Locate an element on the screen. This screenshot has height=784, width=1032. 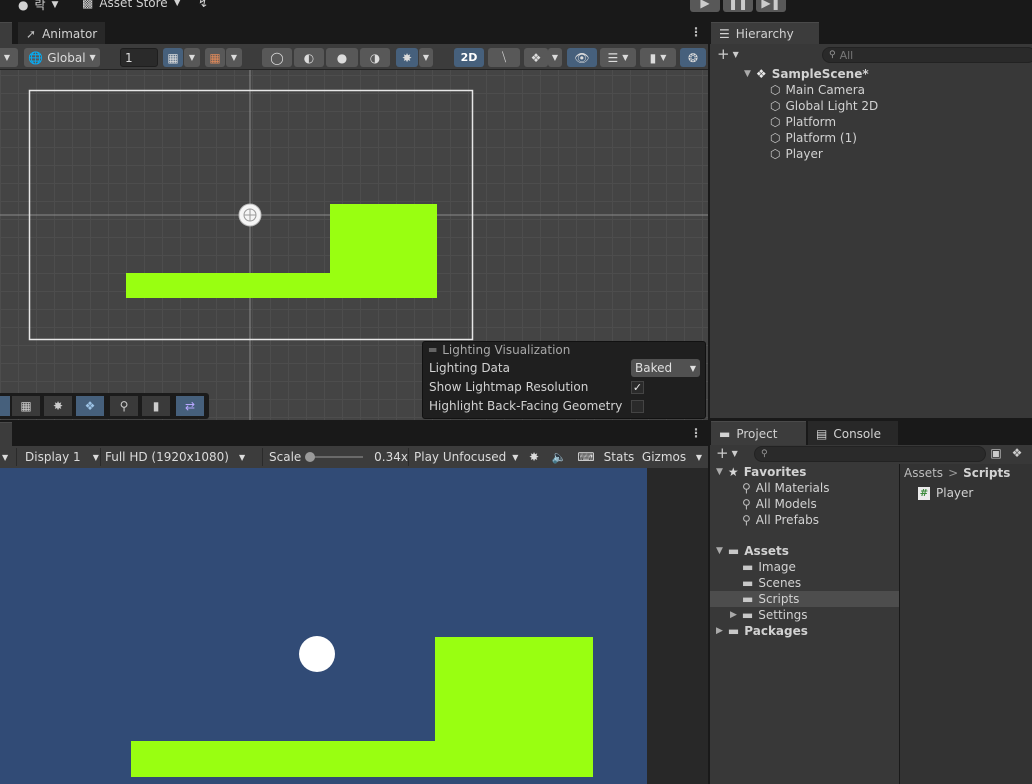
tool-dropdown: ▼ is located at coordinates (9, 57).